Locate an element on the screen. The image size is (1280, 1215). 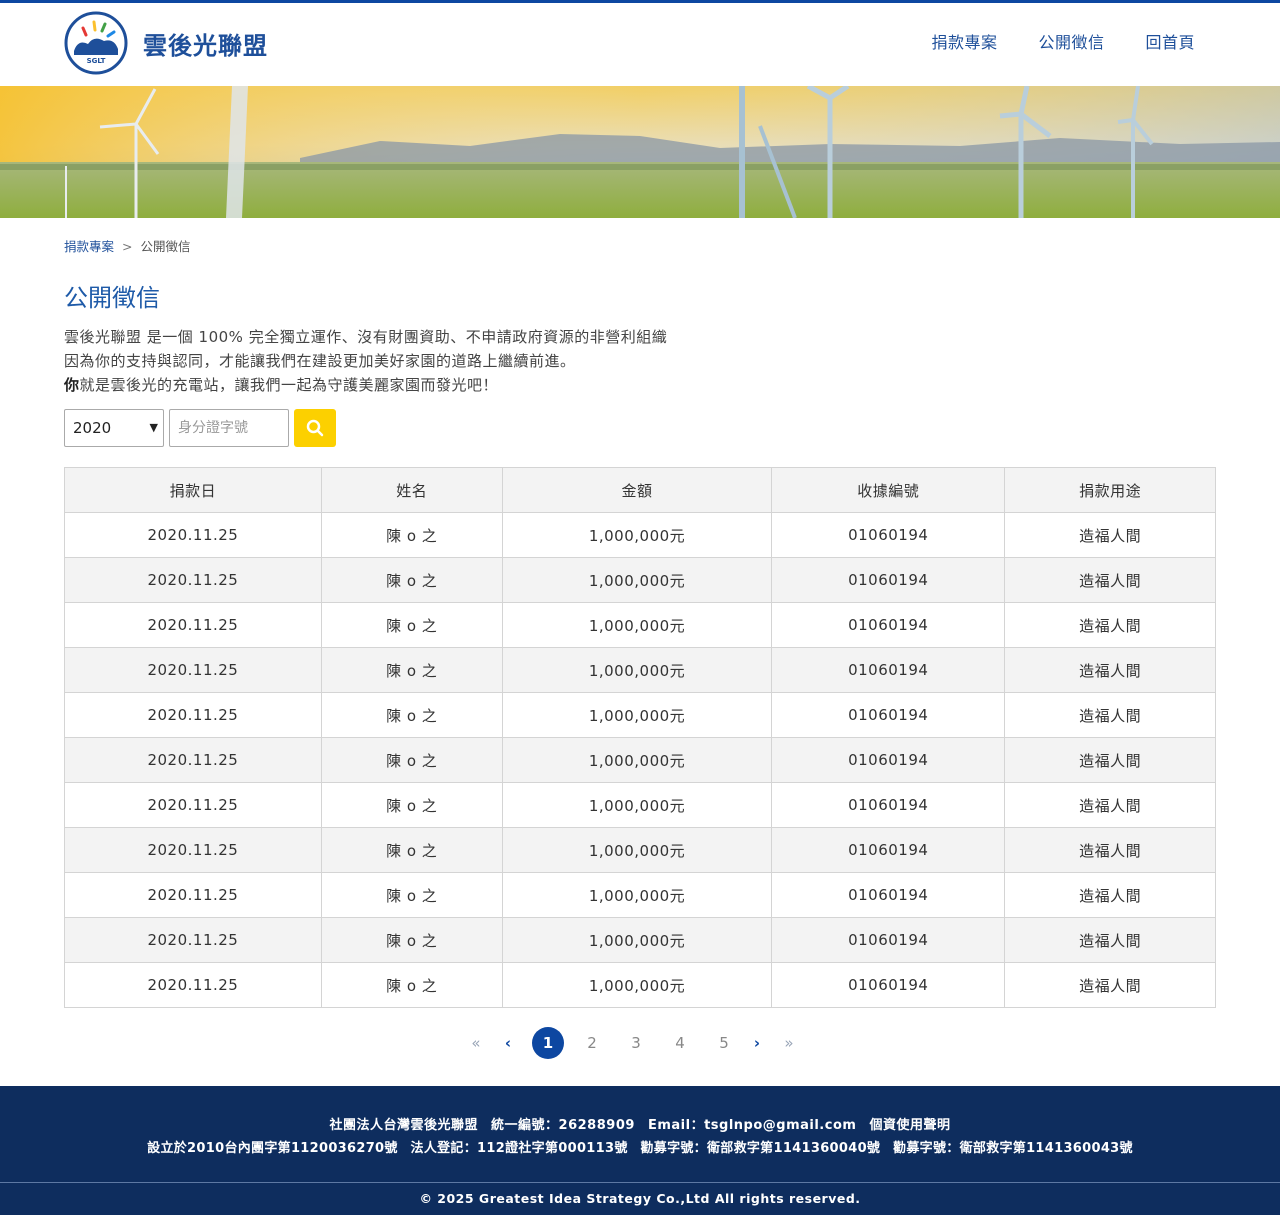
page-4: 4 is located at coordinates (680, 1043).